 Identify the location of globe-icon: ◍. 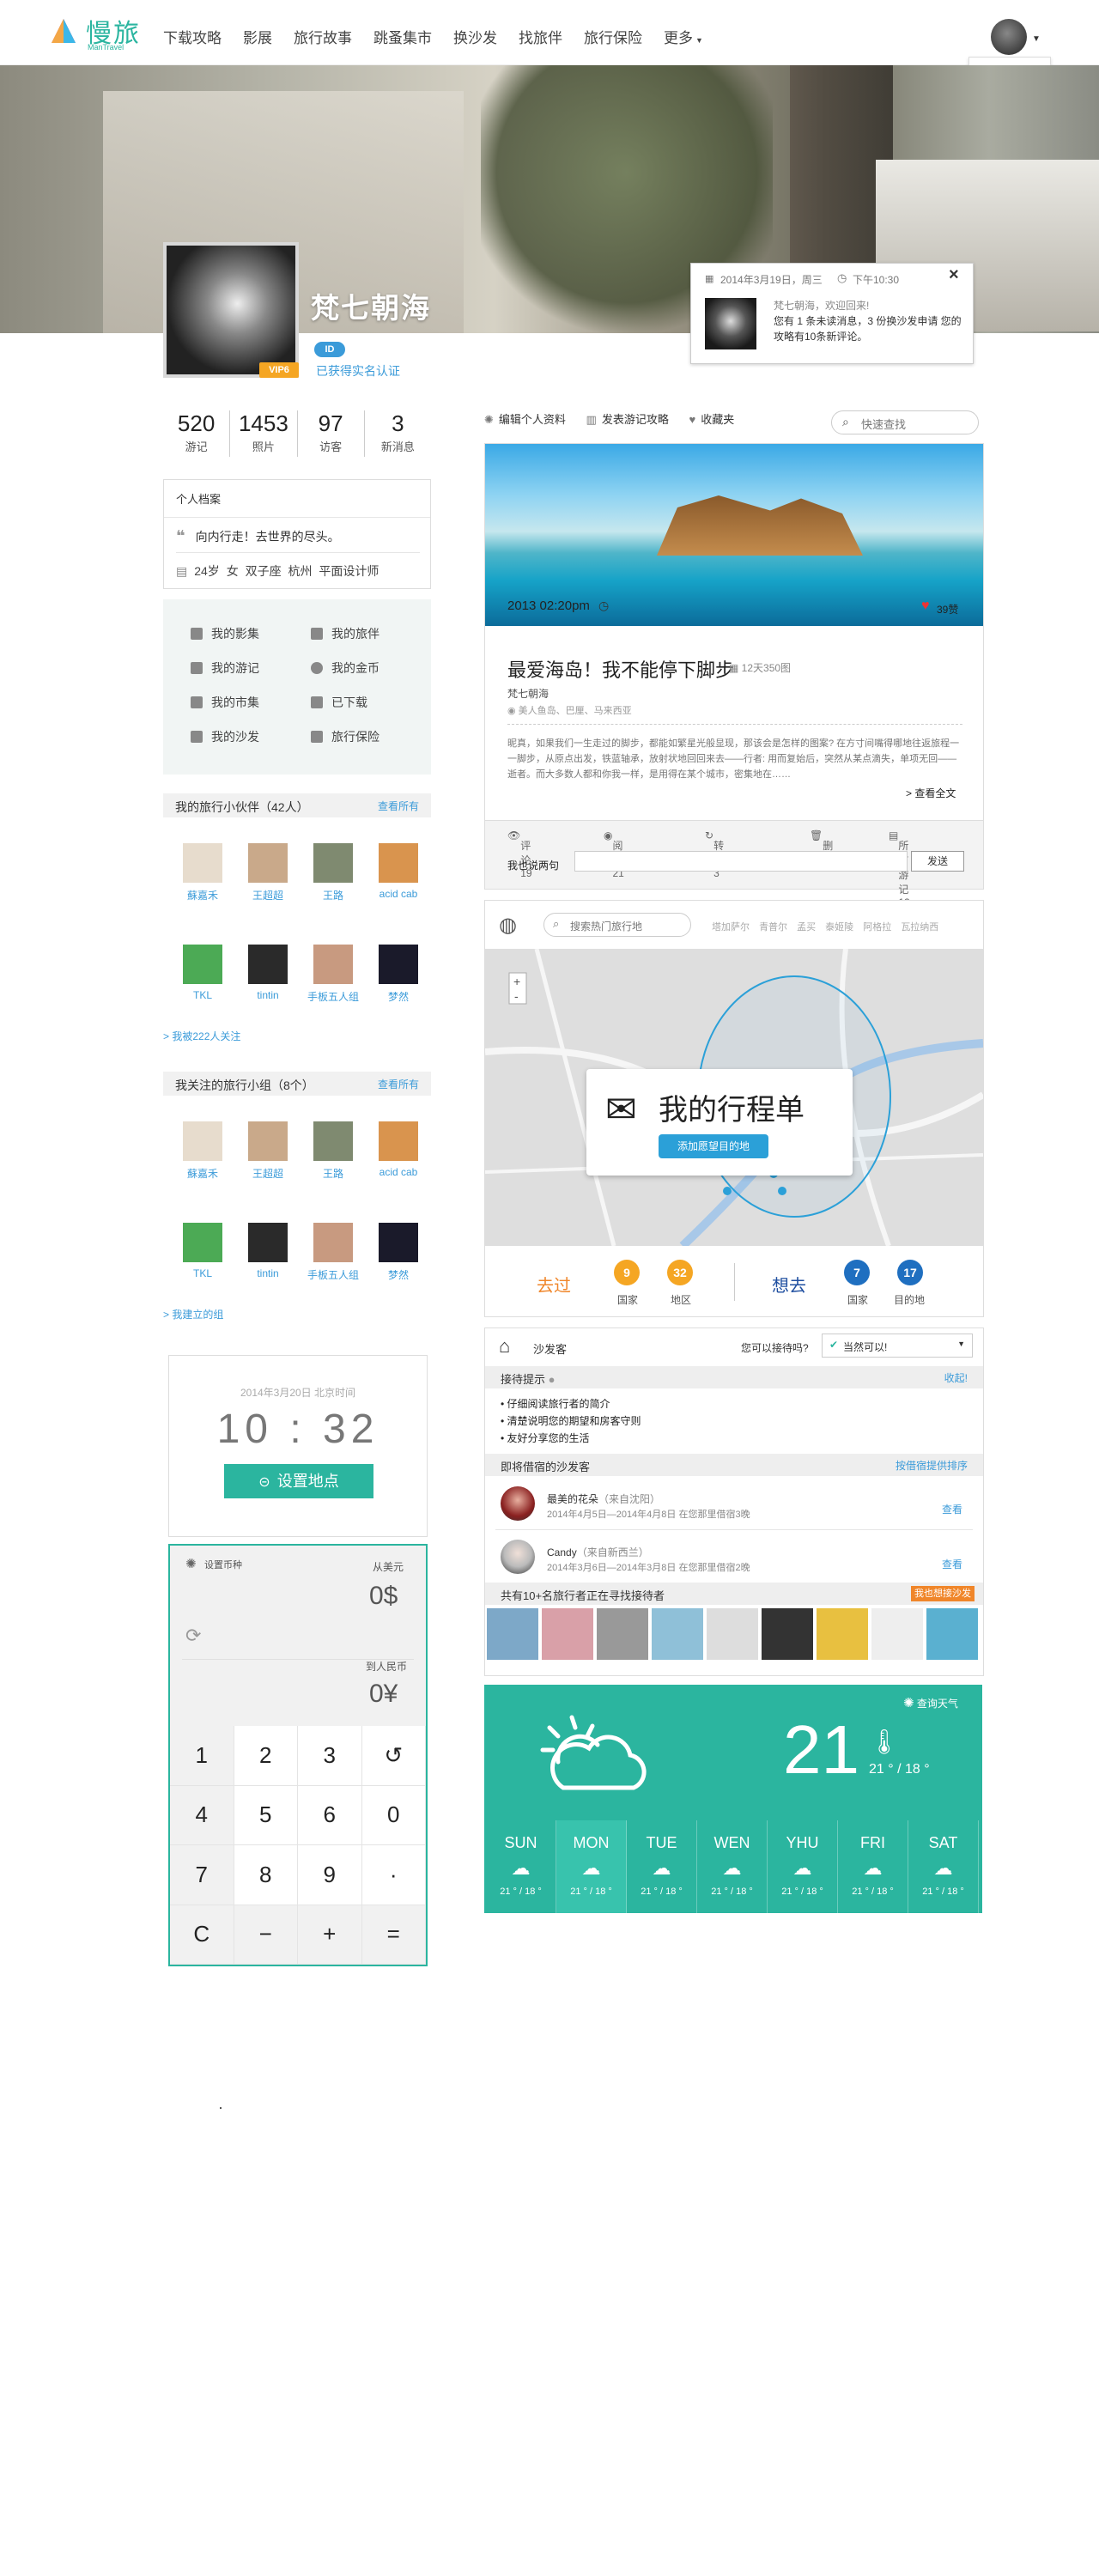
(508, 925).